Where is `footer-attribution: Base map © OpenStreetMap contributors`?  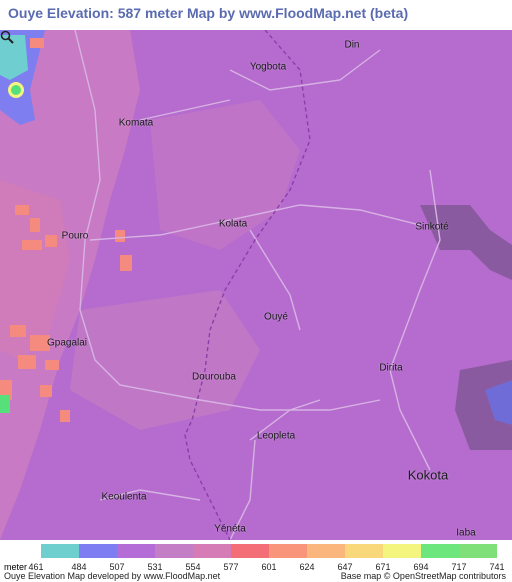
footer-attribution: Base map © OpenStreetMap contributors is located at coordinates (423, 576).